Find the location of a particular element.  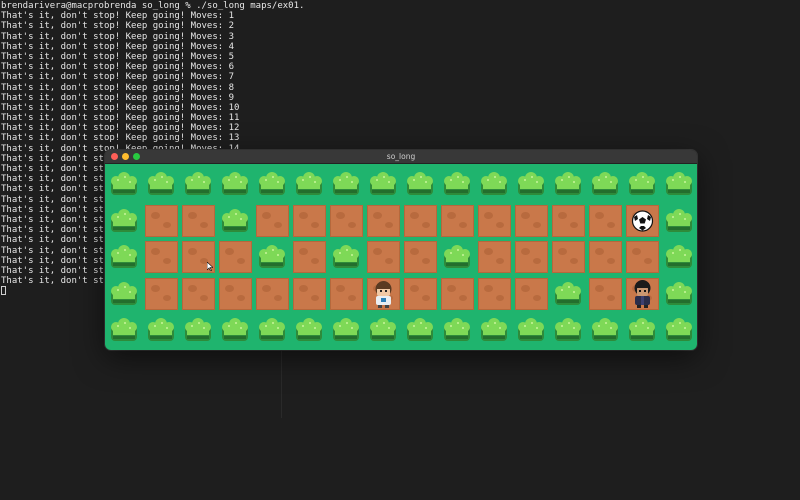

terminal-divider is located at coordinates (281, 383).